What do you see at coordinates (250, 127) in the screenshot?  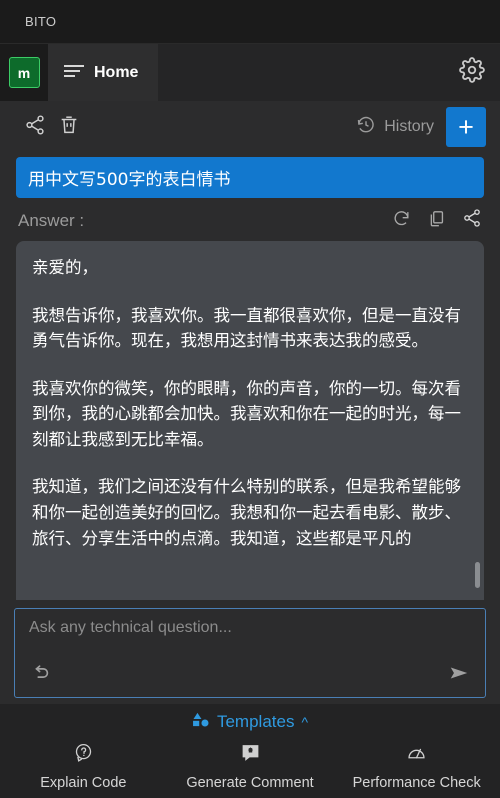 I see `chat-action-toolbar: History +` at bounding box center [250, 127].